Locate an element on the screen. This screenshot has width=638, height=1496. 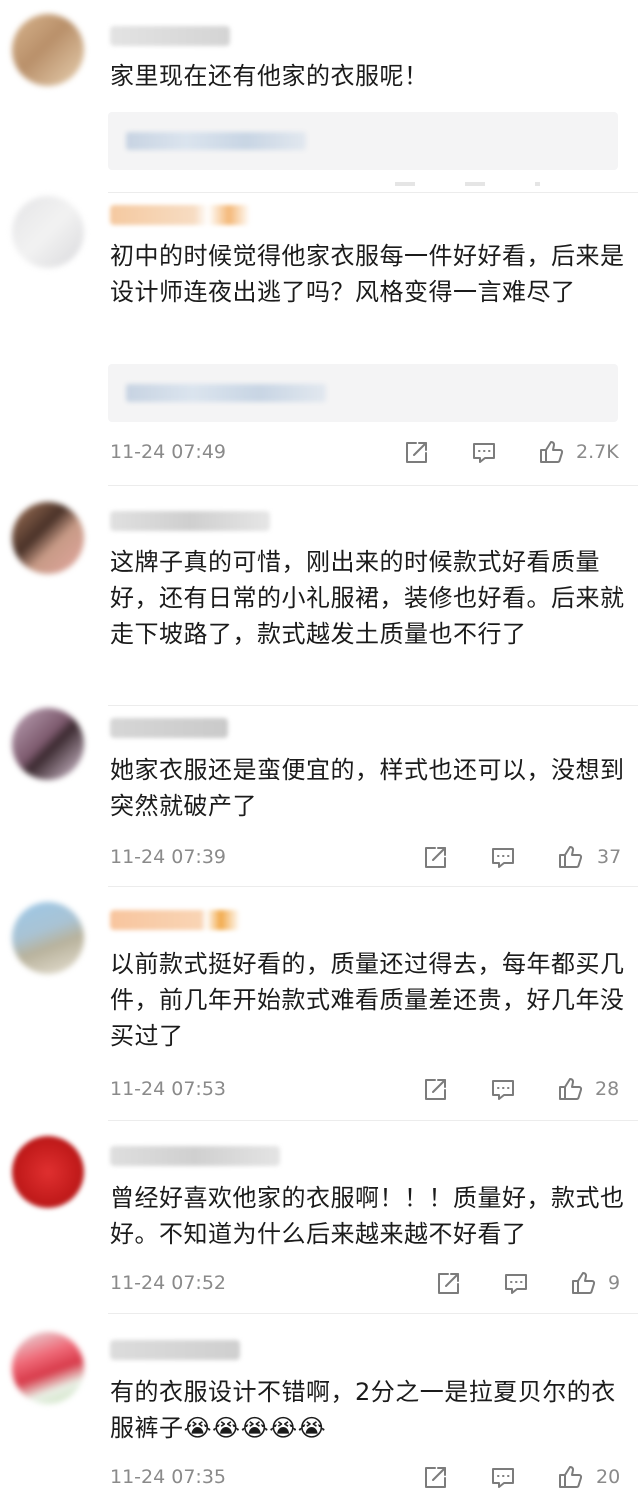
like-count: 9 is located at coordinates (614, 1283).